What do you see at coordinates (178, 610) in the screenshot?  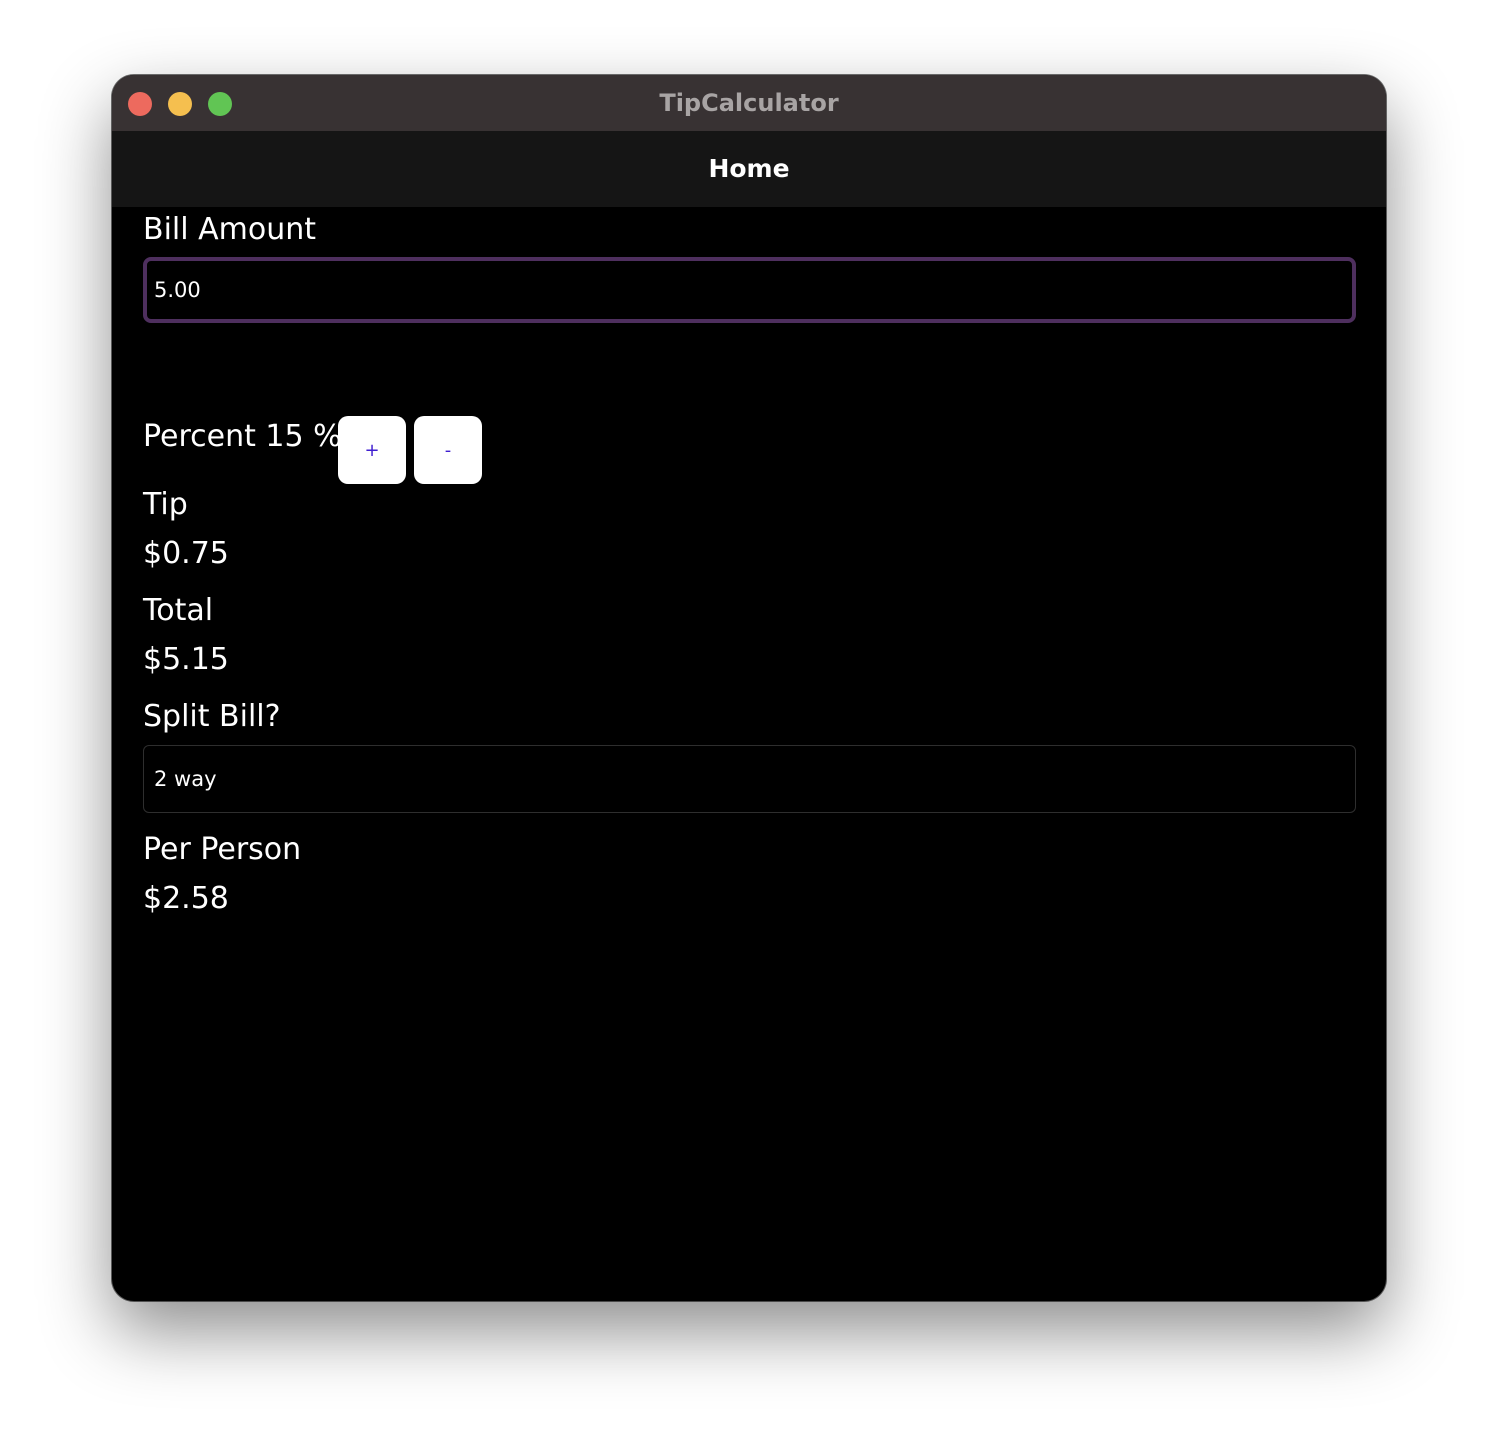 I see `total-label: Total` at bounding box center [178, 610].